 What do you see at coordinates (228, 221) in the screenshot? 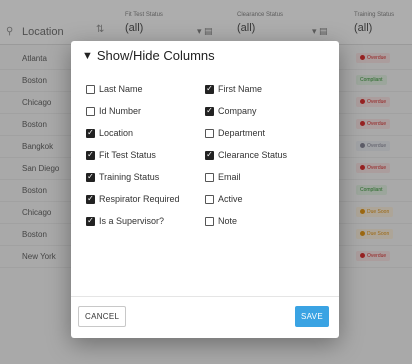
I see `column-option-label: Note` at bounding box center [228, 221].